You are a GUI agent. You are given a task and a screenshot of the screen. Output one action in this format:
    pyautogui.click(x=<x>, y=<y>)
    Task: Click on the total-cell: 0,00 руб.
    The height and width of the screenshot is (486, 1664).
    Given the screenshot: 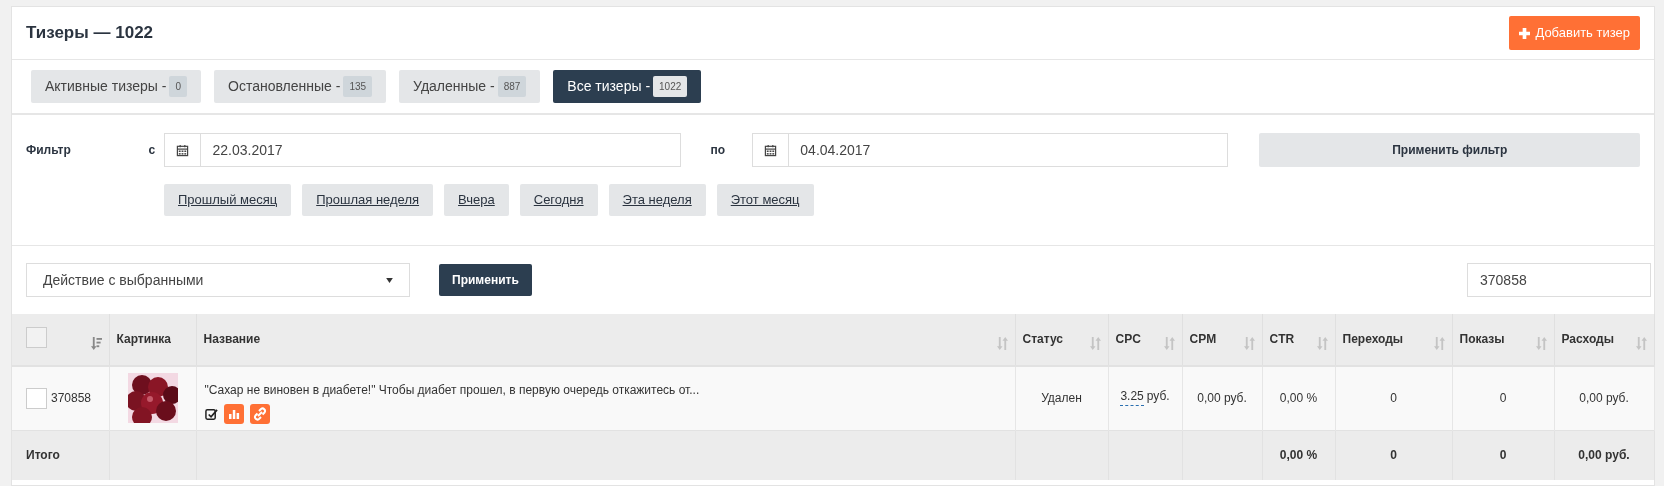 What is the action you would take?
    pyautogui.click(x=1604, y=455)
    